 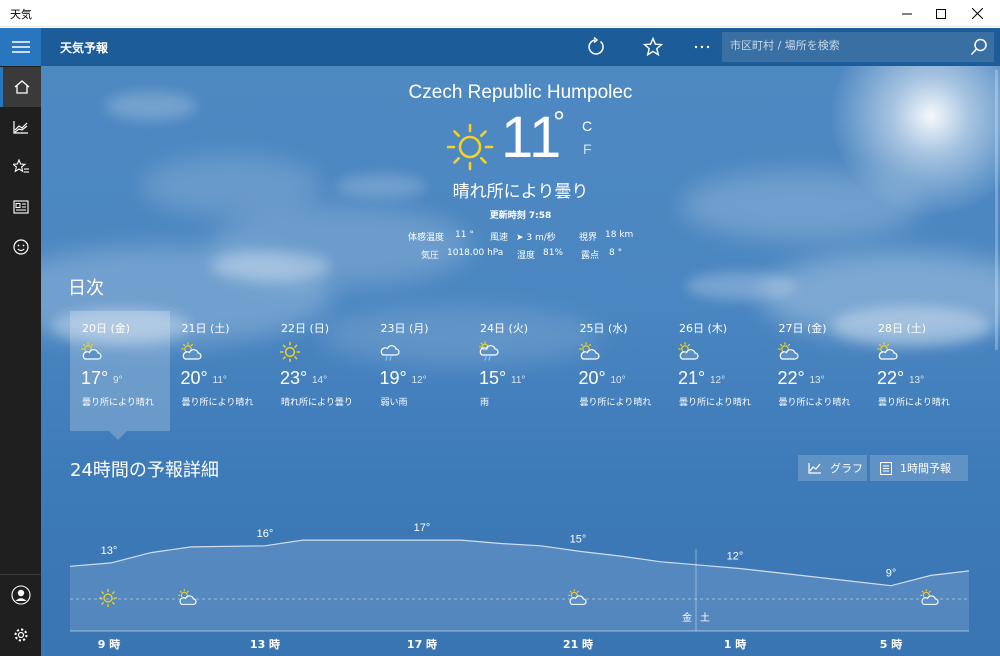 I want to click on location-name: Czech Republic Humpolec, so click(x=520, y=92).